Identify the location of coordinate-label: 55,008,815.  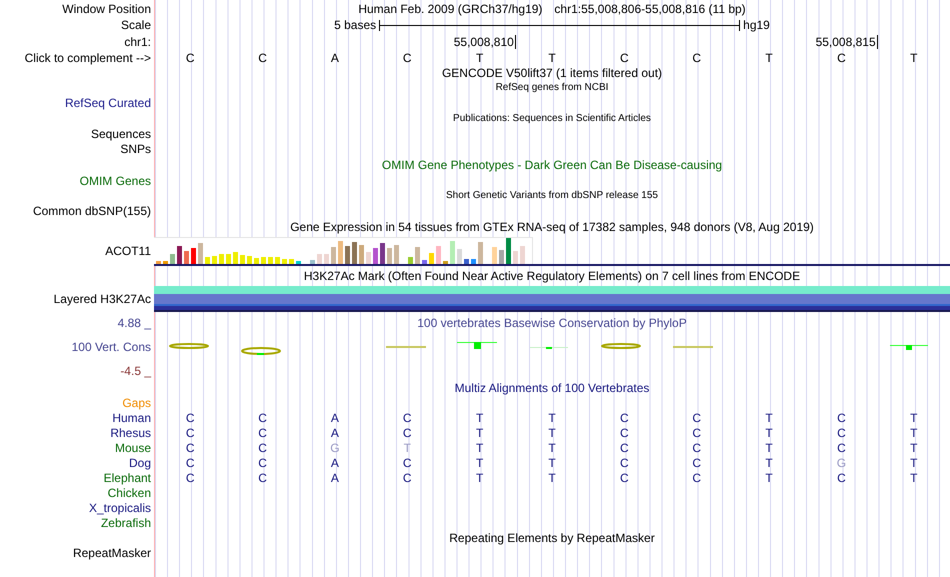
(847, 41).